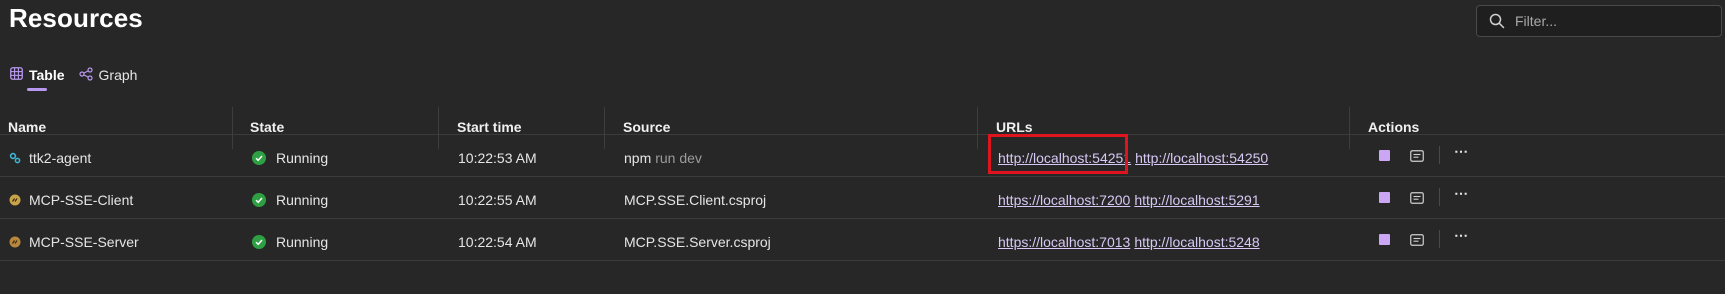 Image resolution: width=1725 pixels, height=294 pixels. What do you see at coordinates (497, 158) in the screenshot?
I see `start-time: 10:22:53 AM` at bounding box center [497, 158].